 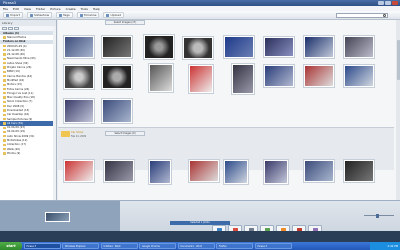 I want to click on menu-file: File, so click(x=5, y=9).